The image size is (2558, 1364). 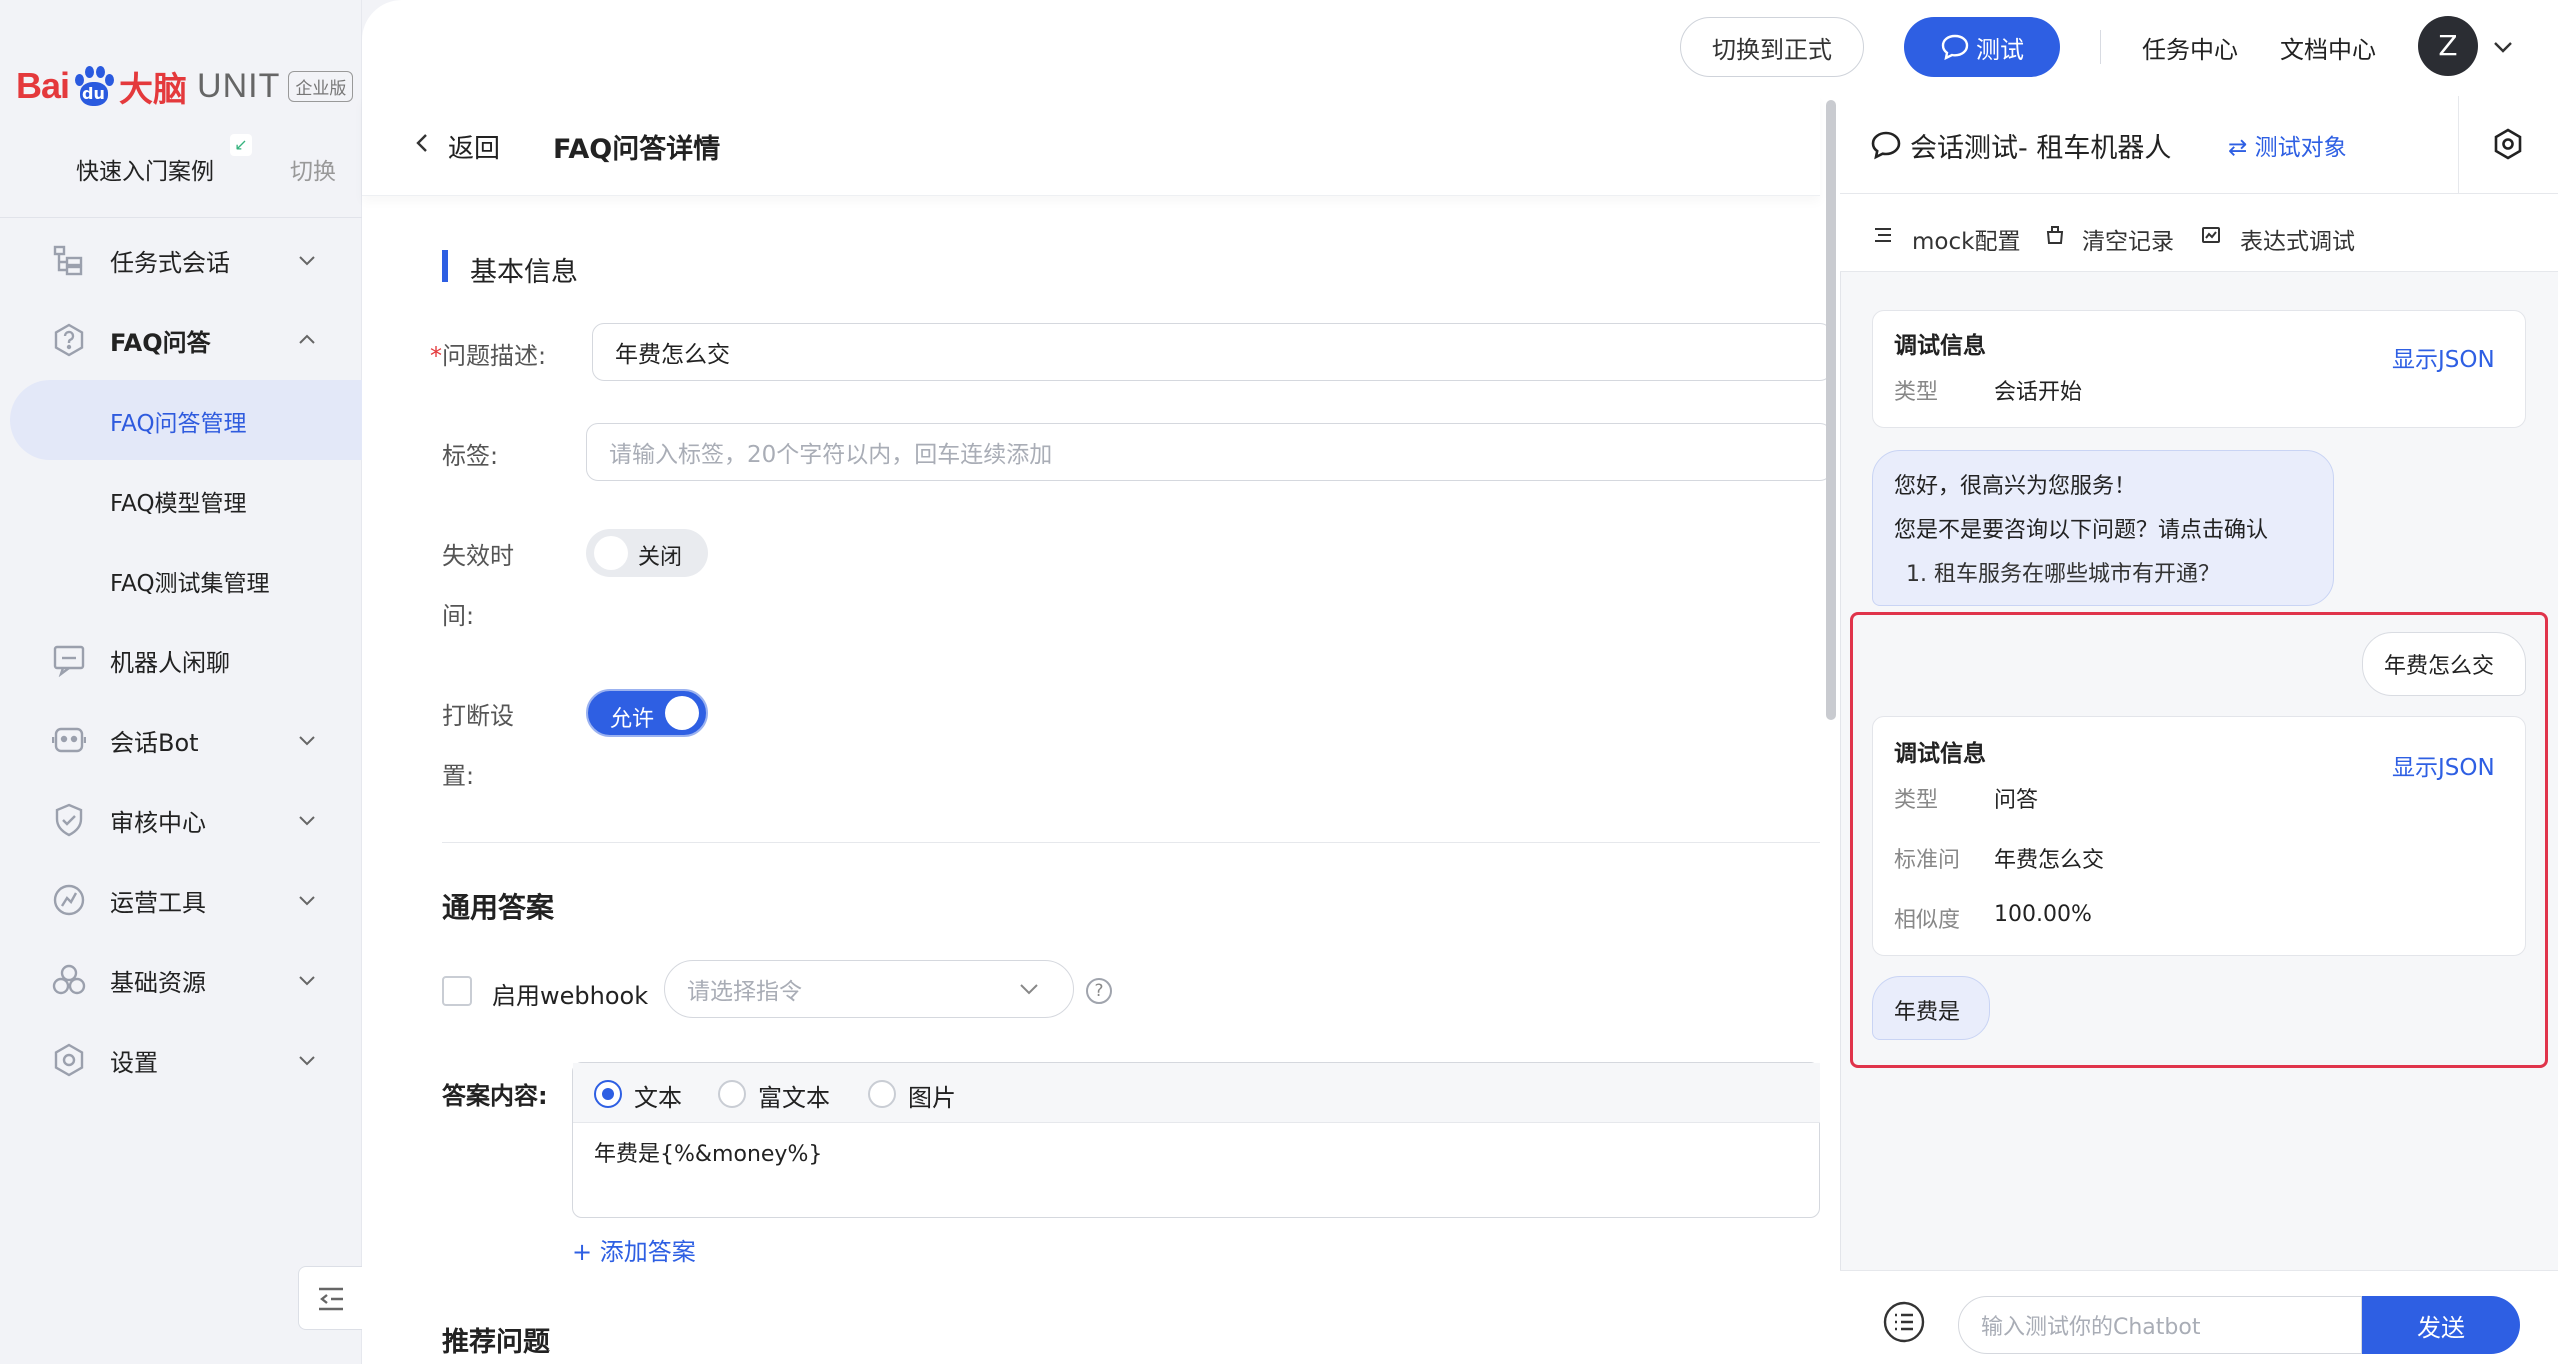 I want to click on answer-type-image-radio, so click(x=882, y=1094).